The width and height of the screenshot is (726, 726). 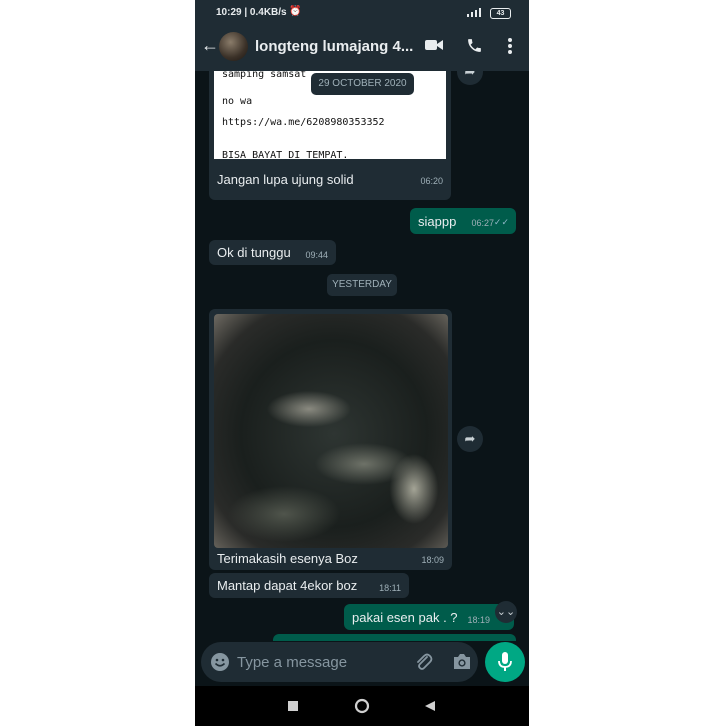 I want to click on message-text: Jangan lupa ujung solid, so click(x=285, y=179).